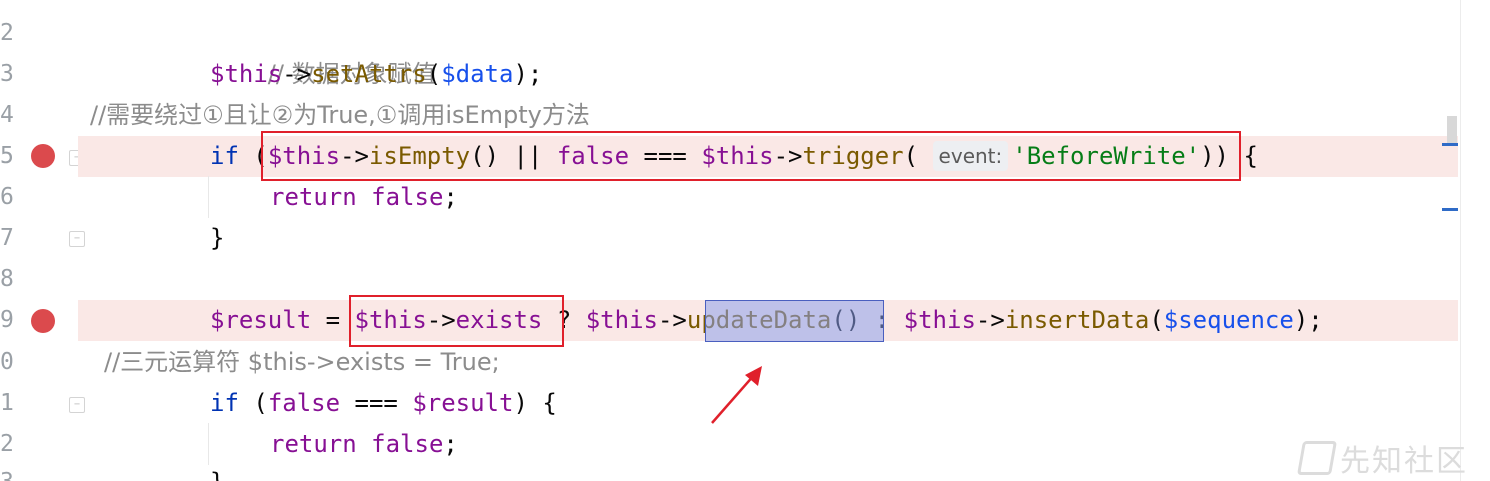 This screenshot has width=1490, height=481. I want to click on string-literal: 'BeforeWrite', so click(1106, 156).